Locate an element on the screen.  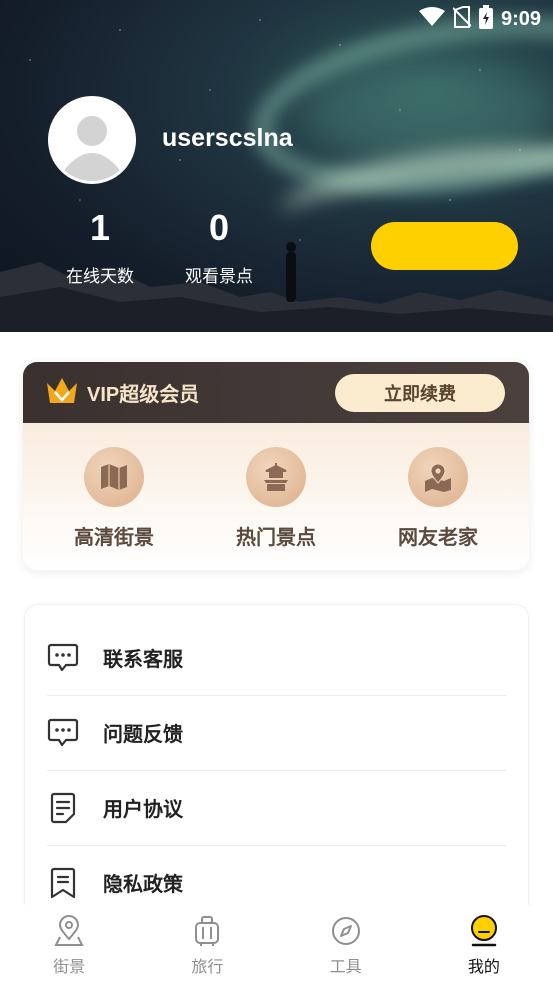
menu-label: 问题反馈 is located at coordinates (143, 735).